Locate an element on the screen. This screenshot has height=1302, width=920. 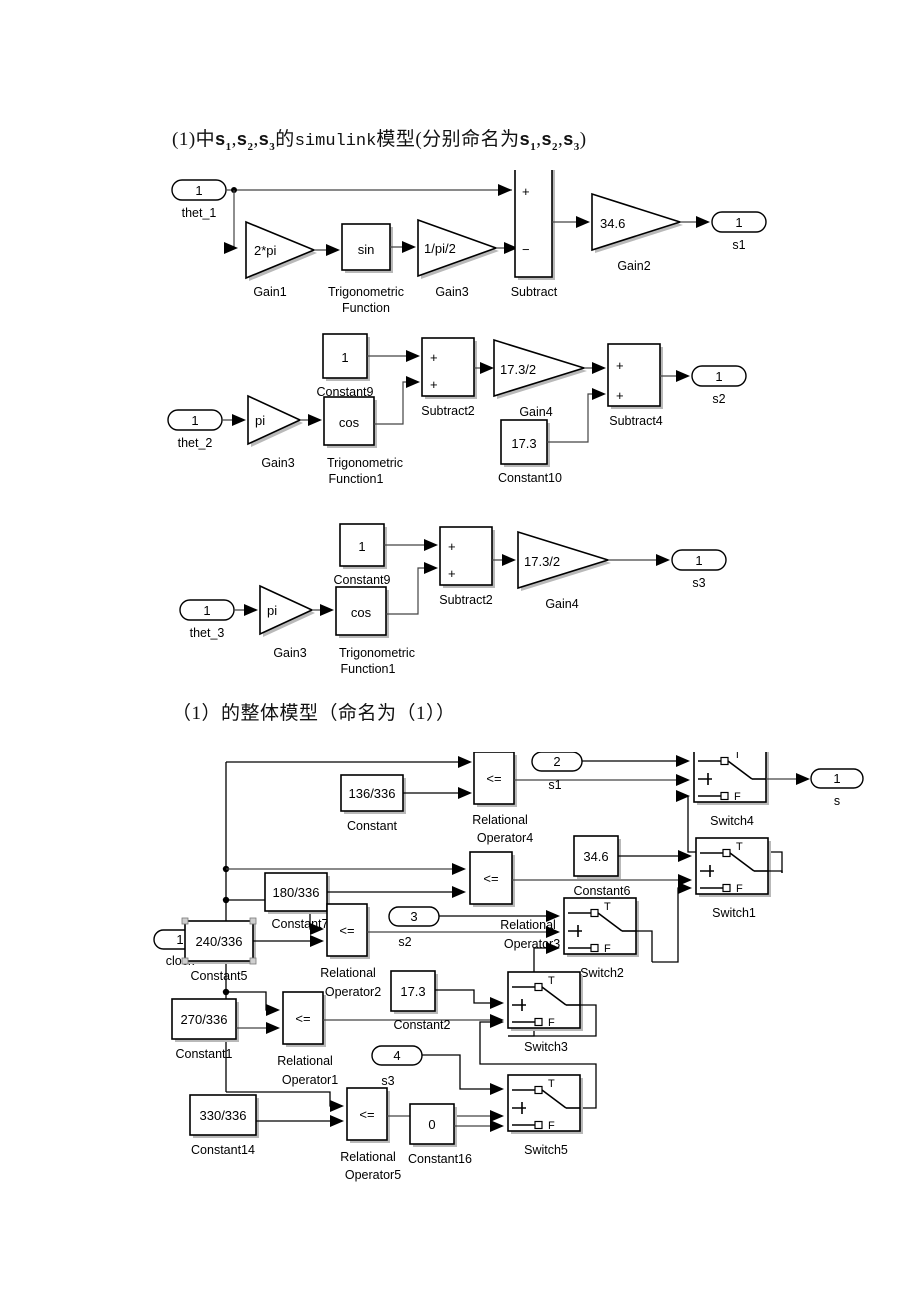
relop1-block: <= Relational Operator1 is located at coordinates (307, 1039).